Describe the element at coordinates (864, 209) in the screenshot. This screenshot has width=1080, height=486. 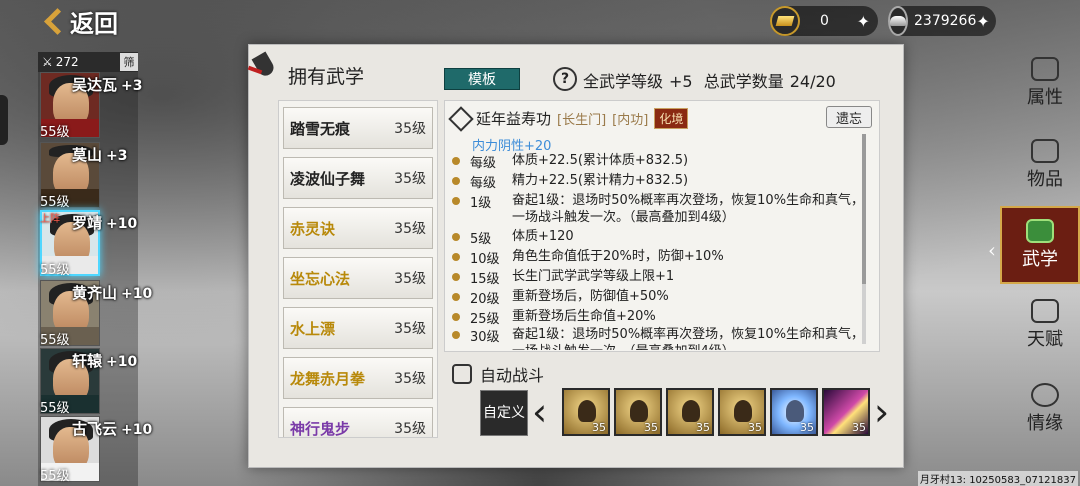
I see `detail-scroll-thumb` at that location.